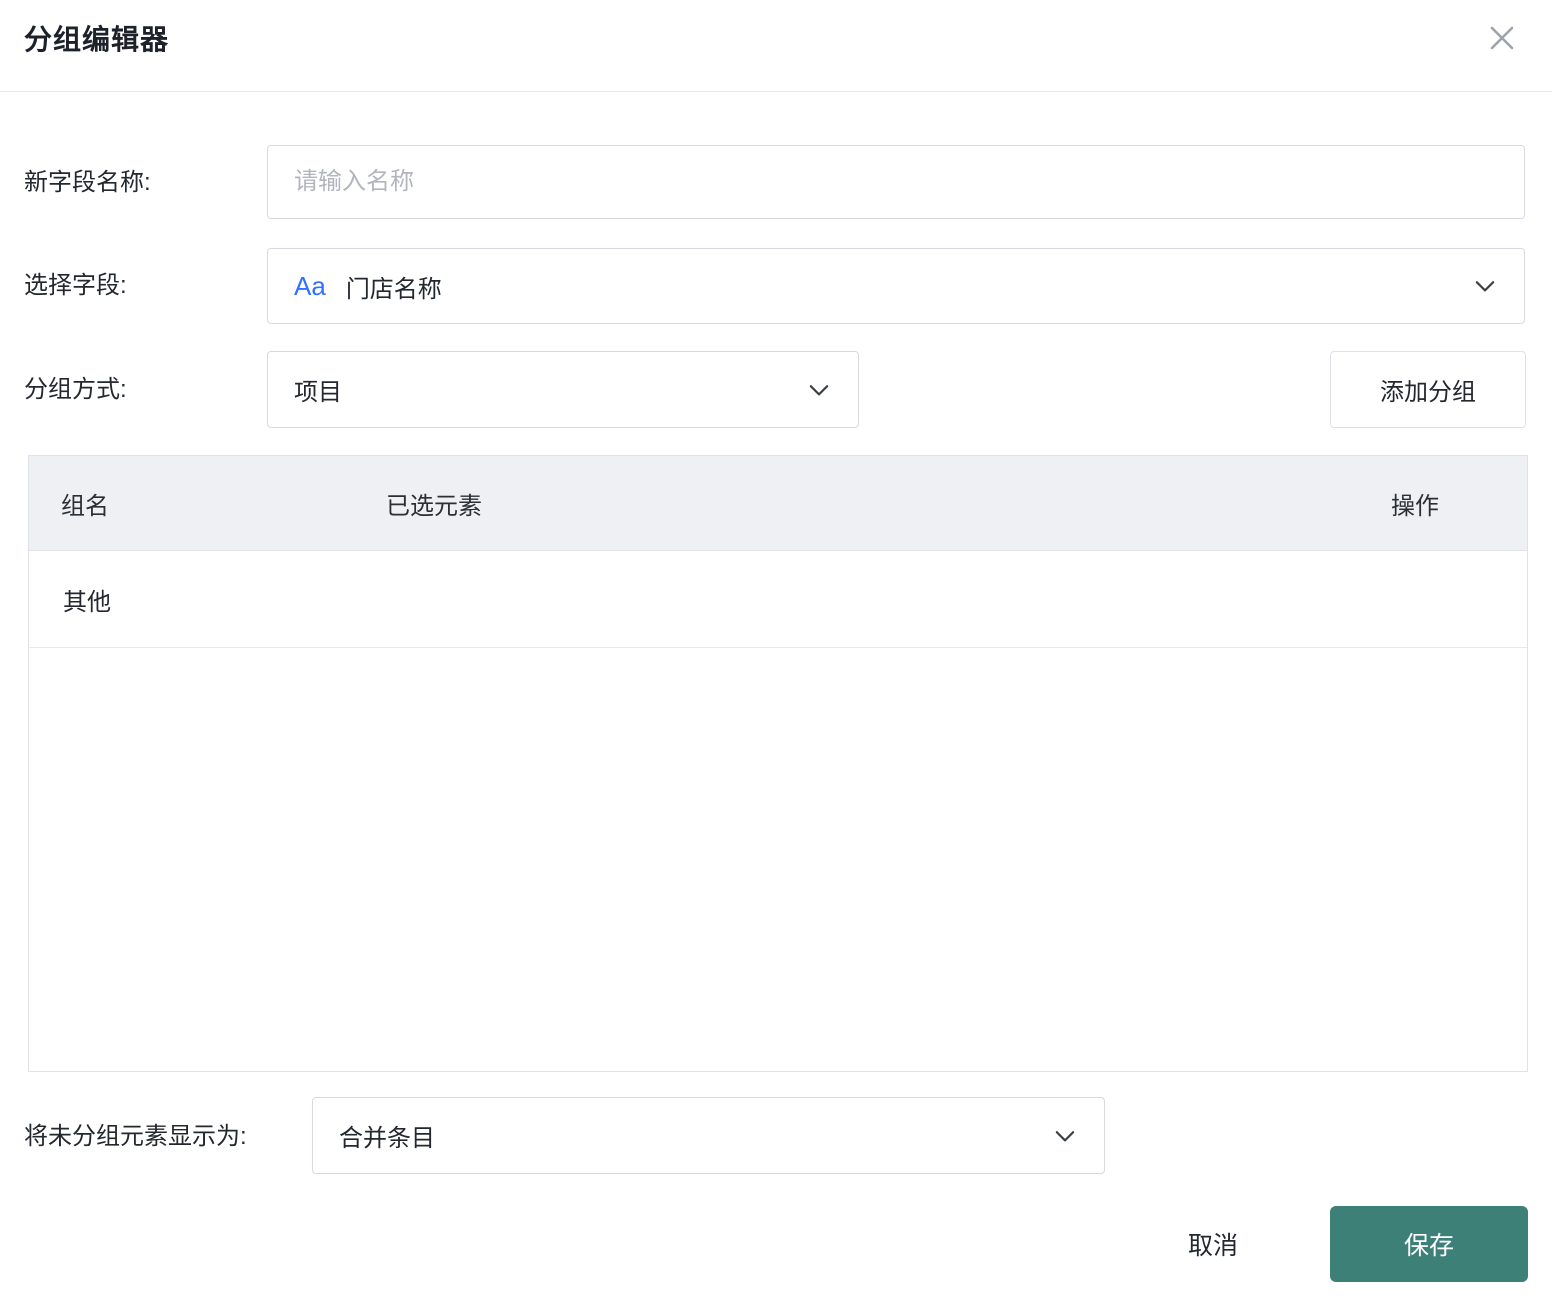 This screenshot has width=1552, height=1296. I want to click on select-field-value: 门店名称, so click(393, 289).